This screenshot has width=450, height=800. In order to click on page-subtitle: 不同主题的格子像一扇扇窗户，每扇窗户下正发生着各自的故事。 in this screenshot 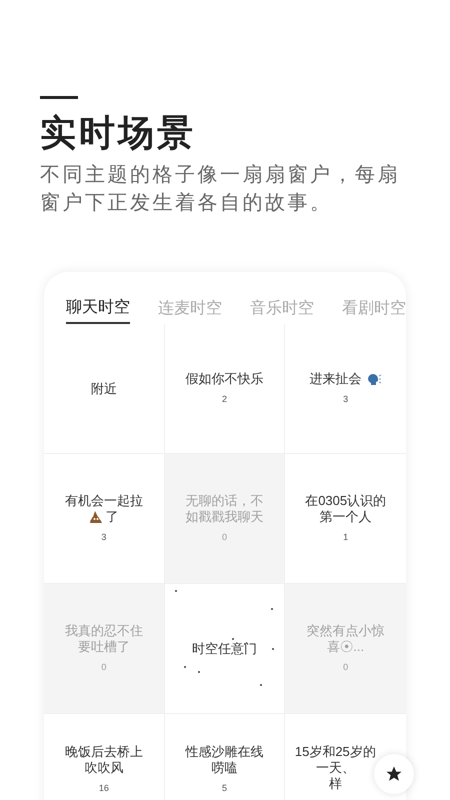, I will do `click(220, 189)`.